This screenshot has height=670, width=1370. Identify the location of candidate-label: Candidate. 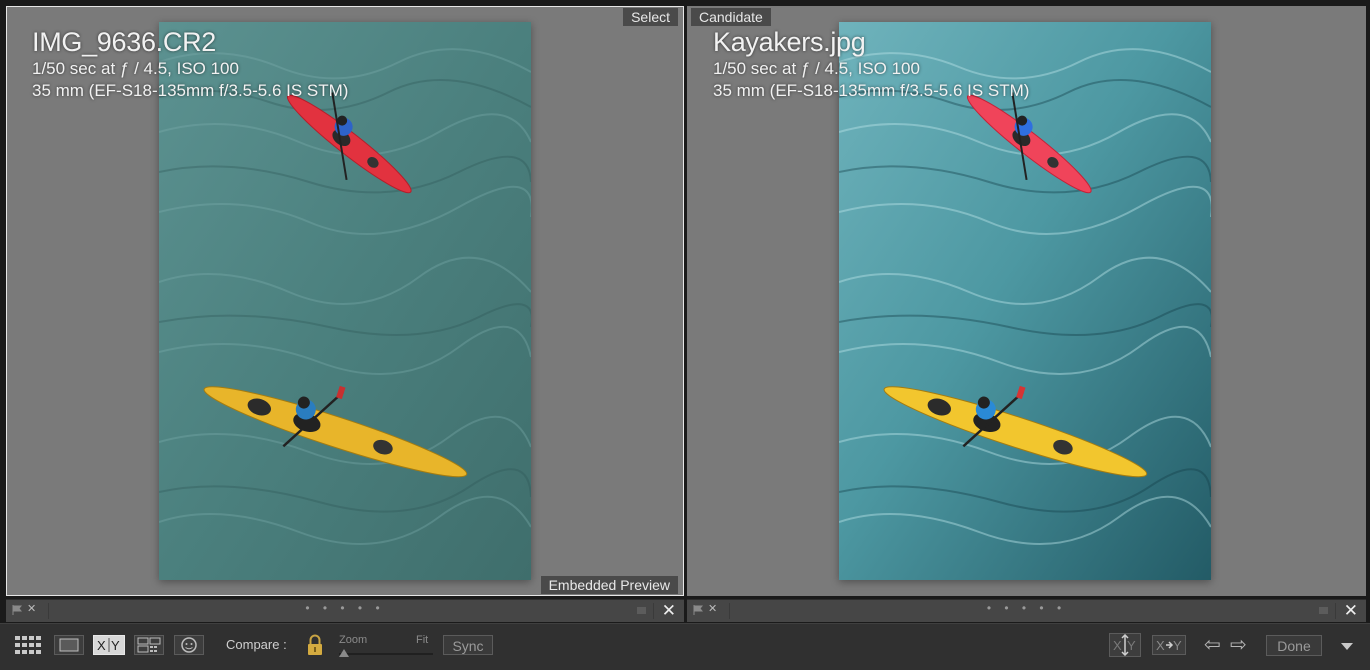
(731, 17).